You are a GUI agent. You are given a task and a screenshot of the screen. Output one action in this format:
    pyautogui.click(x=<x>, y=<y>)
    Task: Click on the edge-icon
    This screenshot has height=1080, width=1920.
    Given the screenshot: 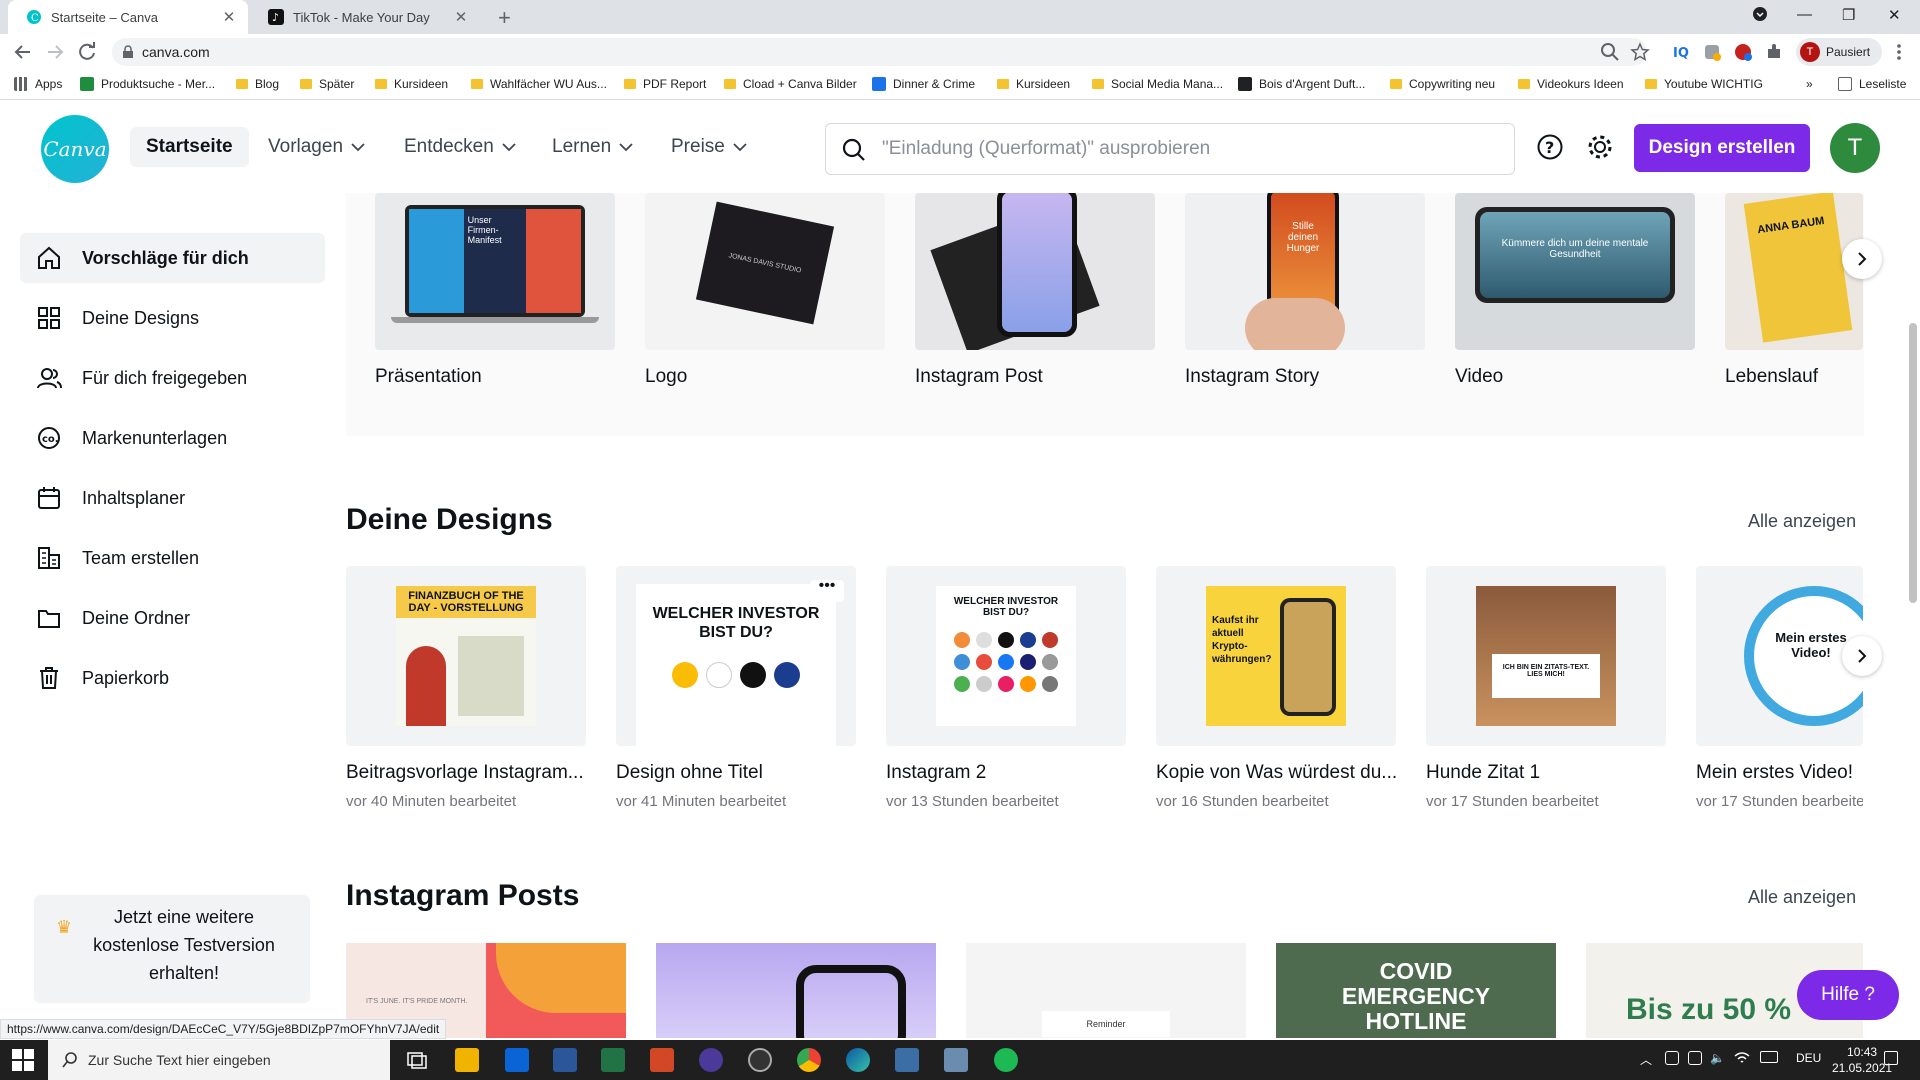 What is the action you would take?
    pyautogui.click(x=858, y=1060)
    